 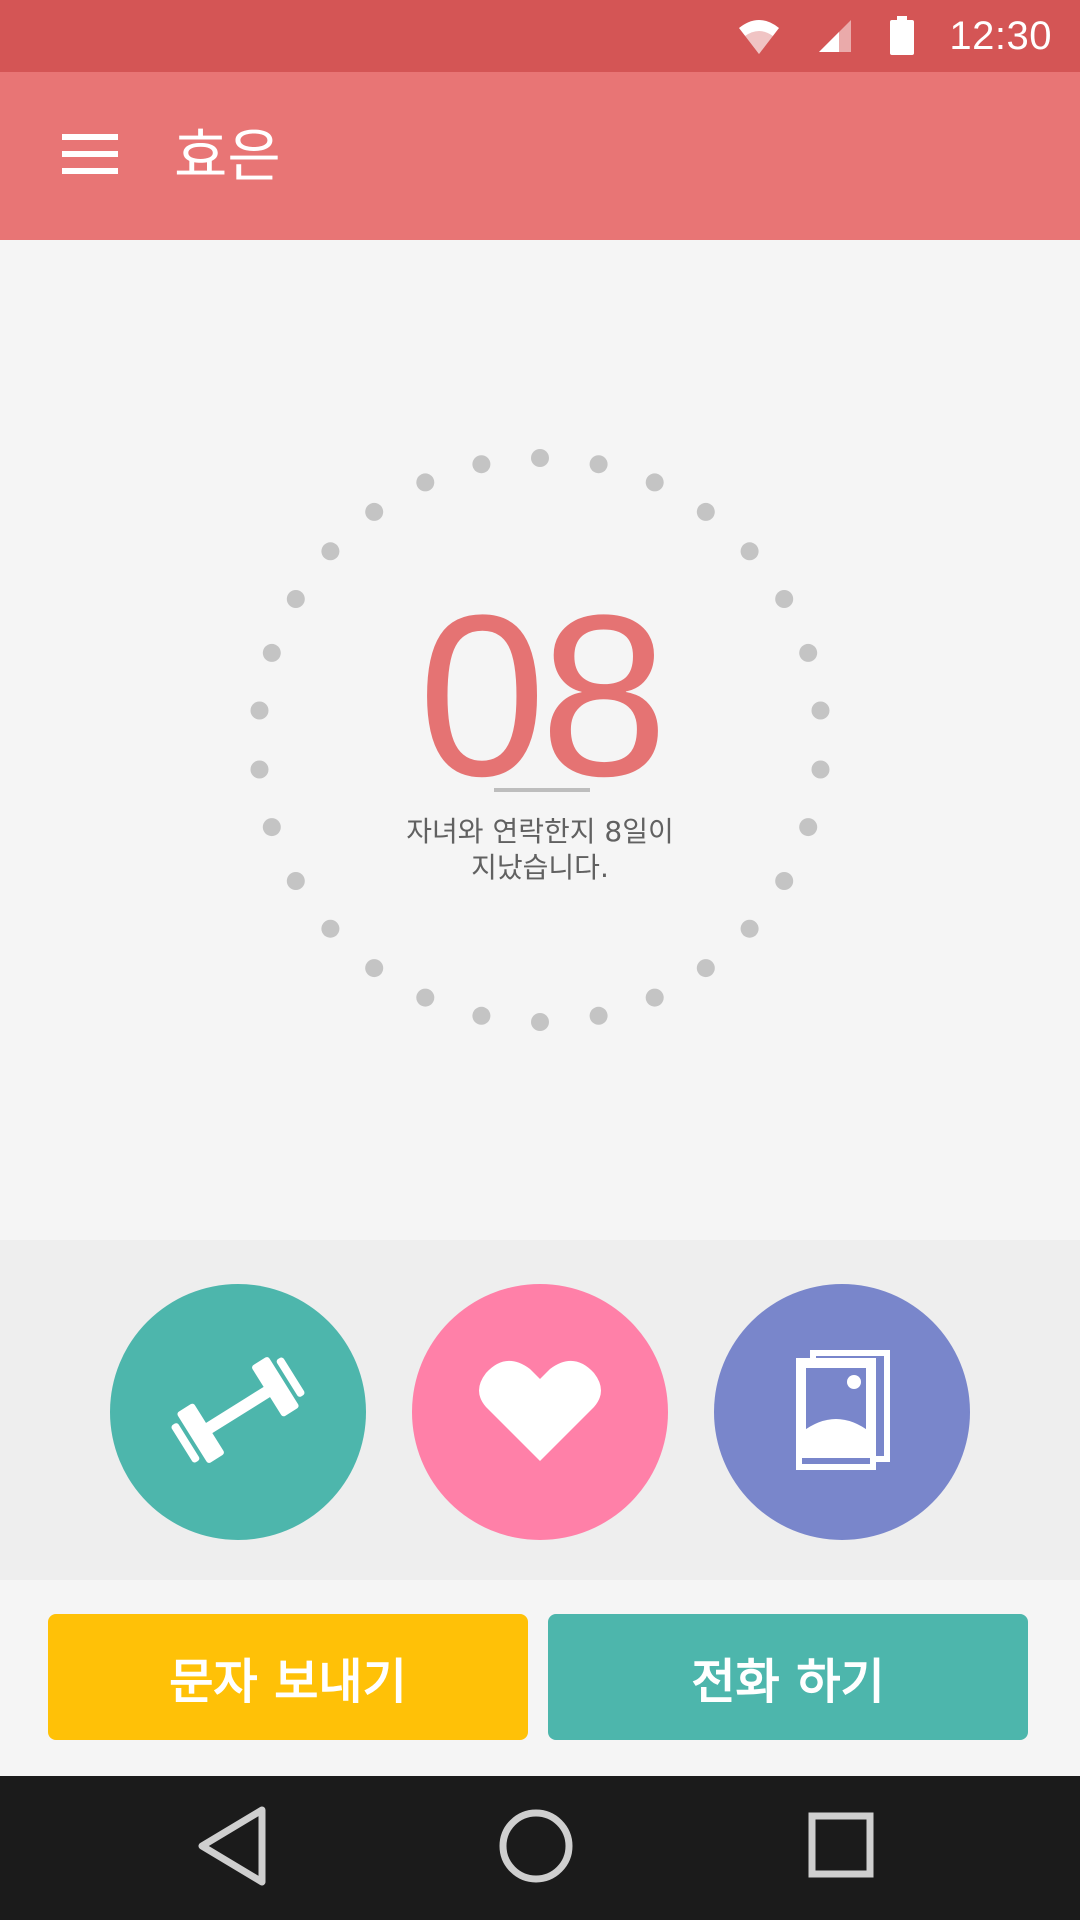 I want to click on photos-icon, so click(x=842, y=1412).